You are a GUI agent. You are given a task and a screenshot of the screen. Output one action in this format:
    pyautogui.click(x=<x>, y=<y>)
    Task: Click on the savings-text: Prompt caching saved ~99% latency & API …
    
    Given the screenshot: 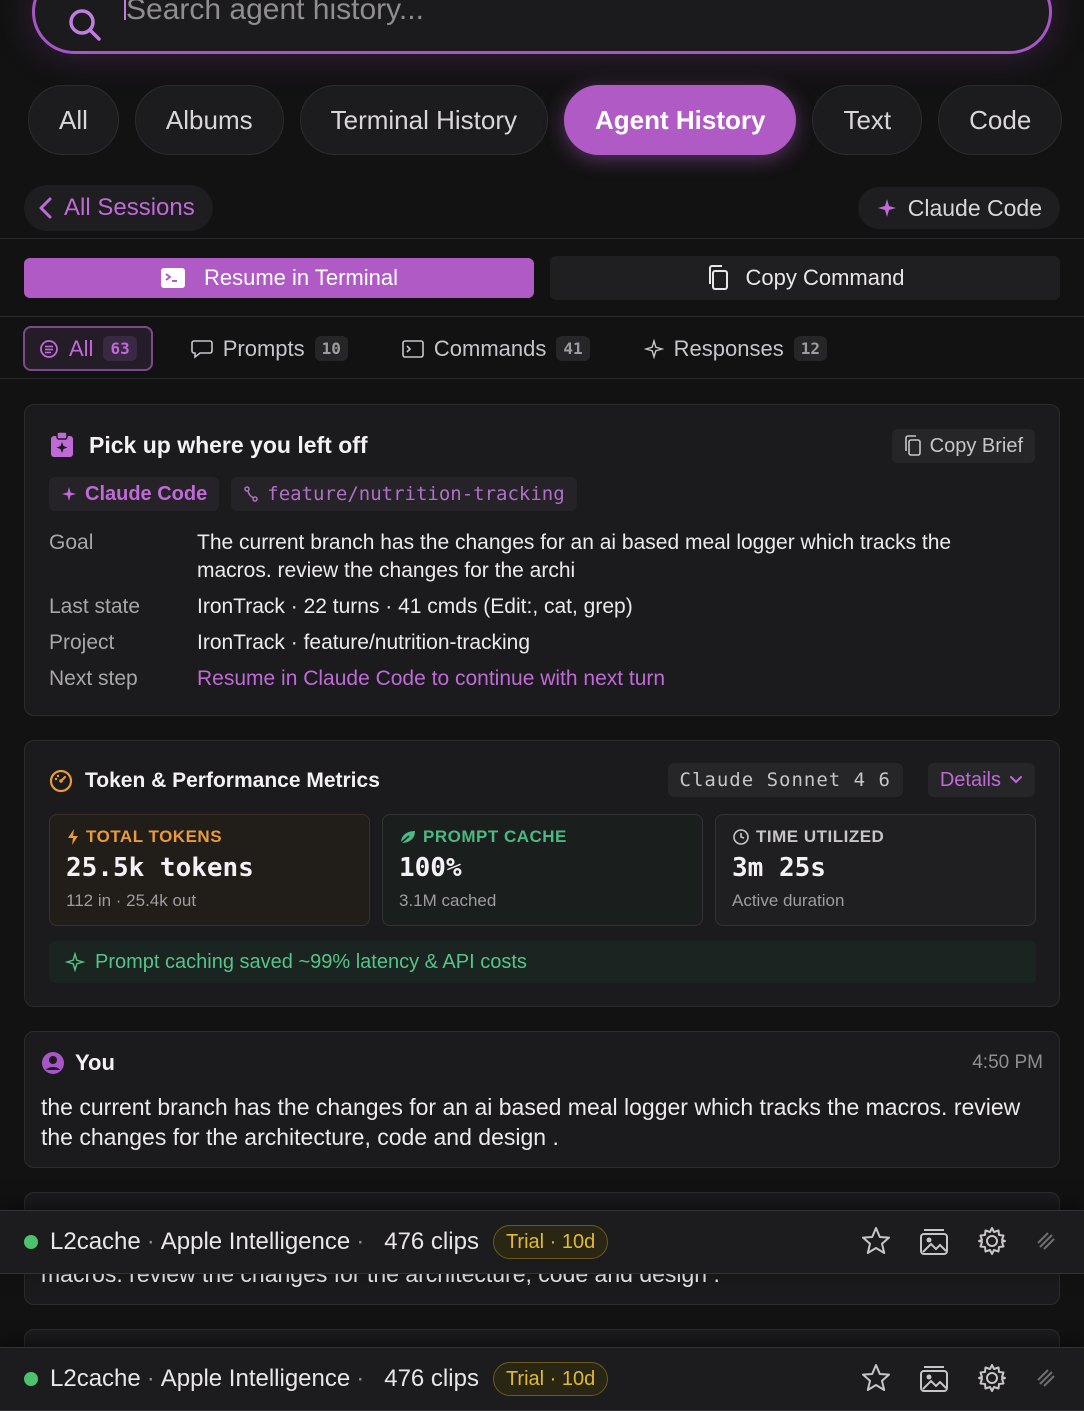 What is the action you would take?
    pyautogui.click(x=311, y=961)
    